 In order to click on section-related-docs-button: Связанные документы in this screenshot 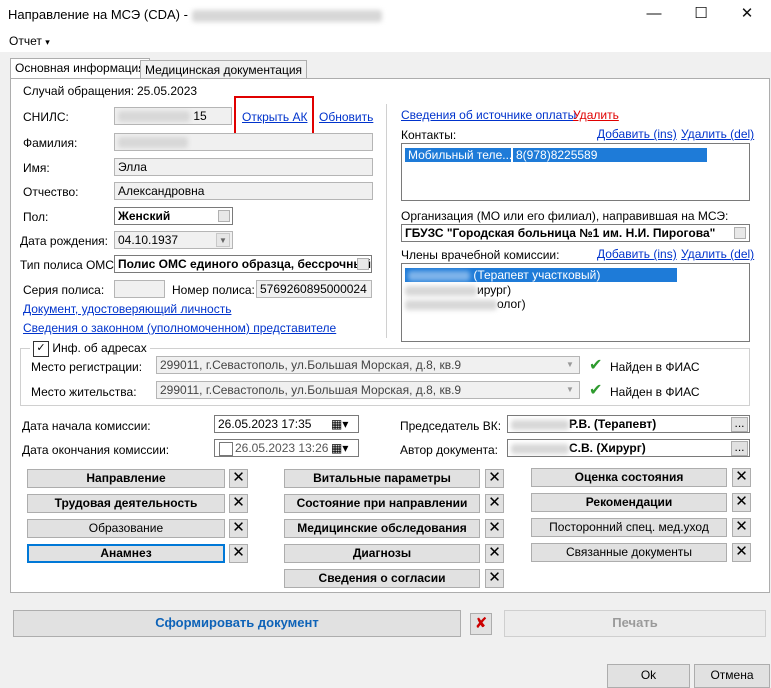, I will do `click(629, 552)`.